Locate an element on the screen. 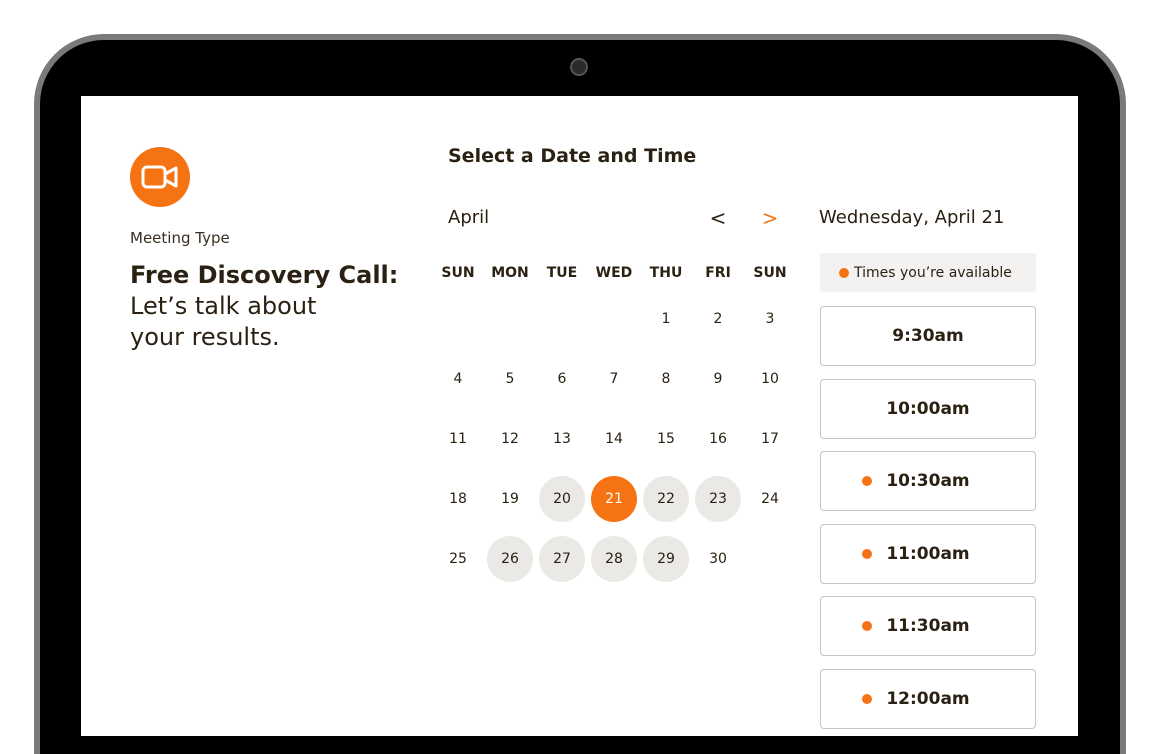 The image size is (1164, 754). time-slot-button: 11:30am is located at coordinates (928, 626).